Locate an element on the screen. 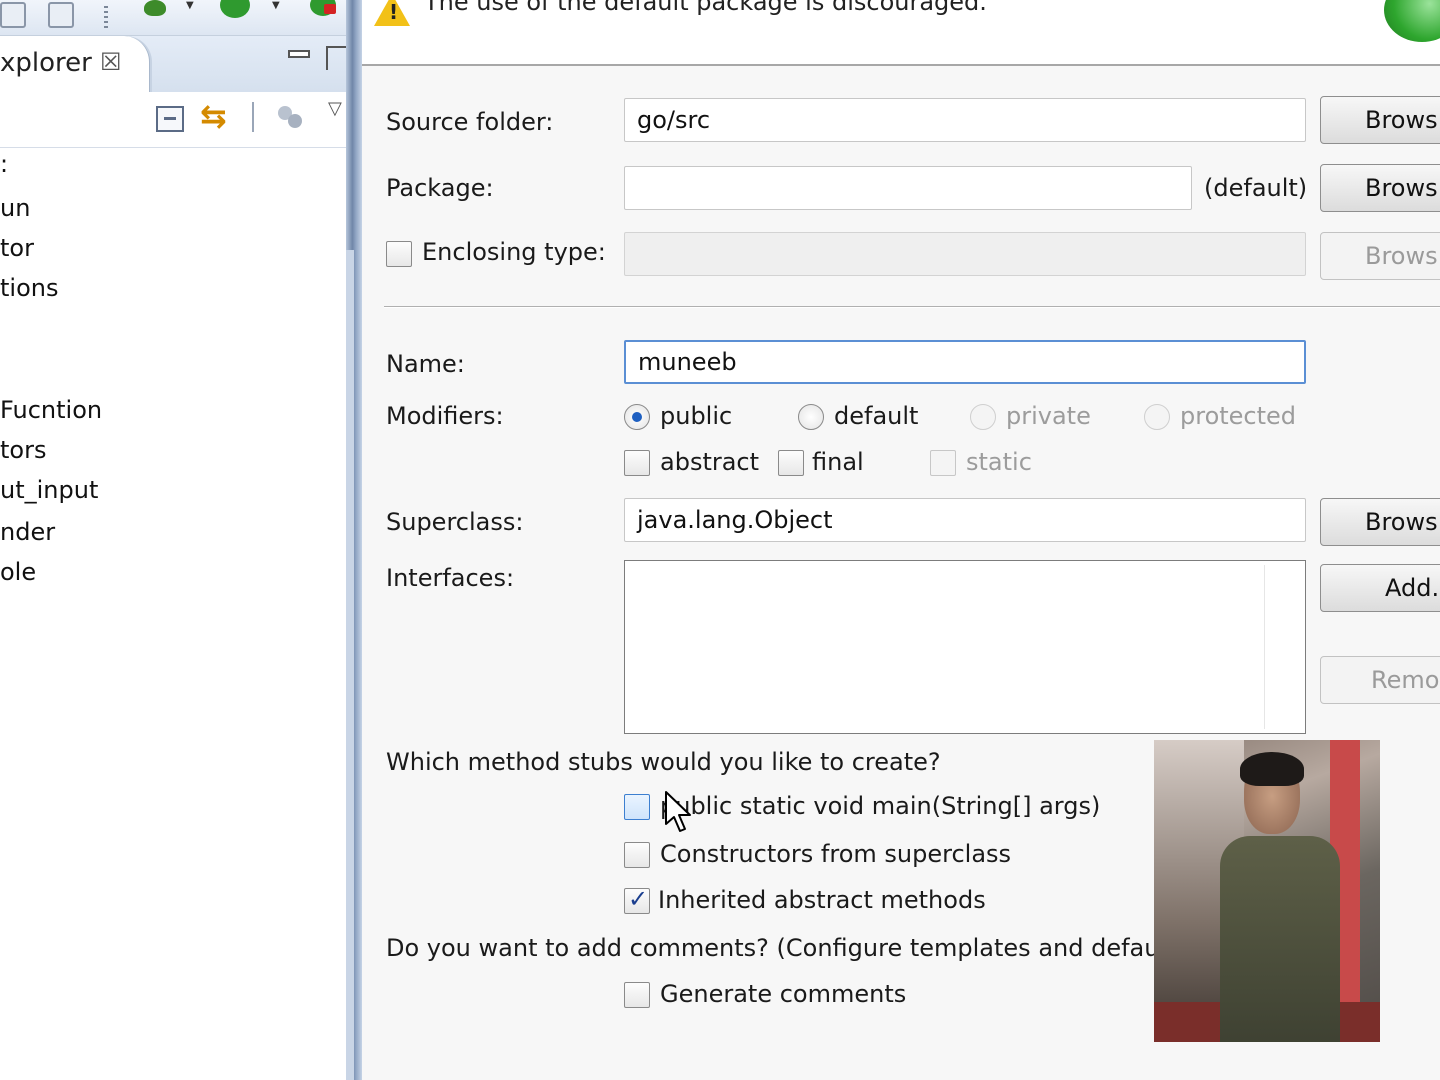 The height and width of the screenshot is (1080, 1440). main-method-label: public static void main(String[] args) is located at coordinates (880, 806).